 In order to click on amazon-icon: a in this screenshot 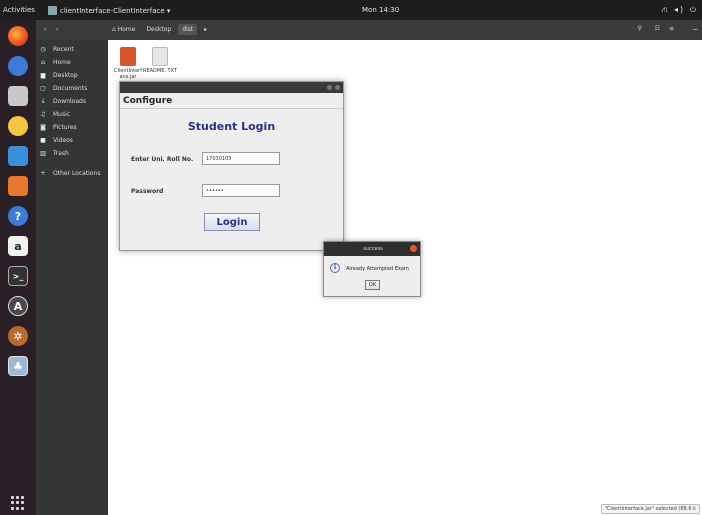, I will do `click(18, 246)`.